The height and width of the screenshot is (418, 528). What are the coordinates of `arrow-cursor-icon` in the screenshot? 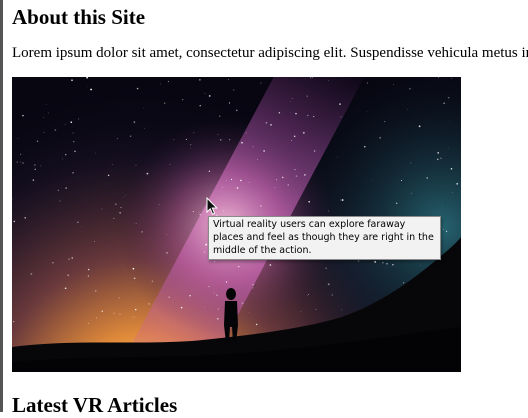 It's located at (212, 208).